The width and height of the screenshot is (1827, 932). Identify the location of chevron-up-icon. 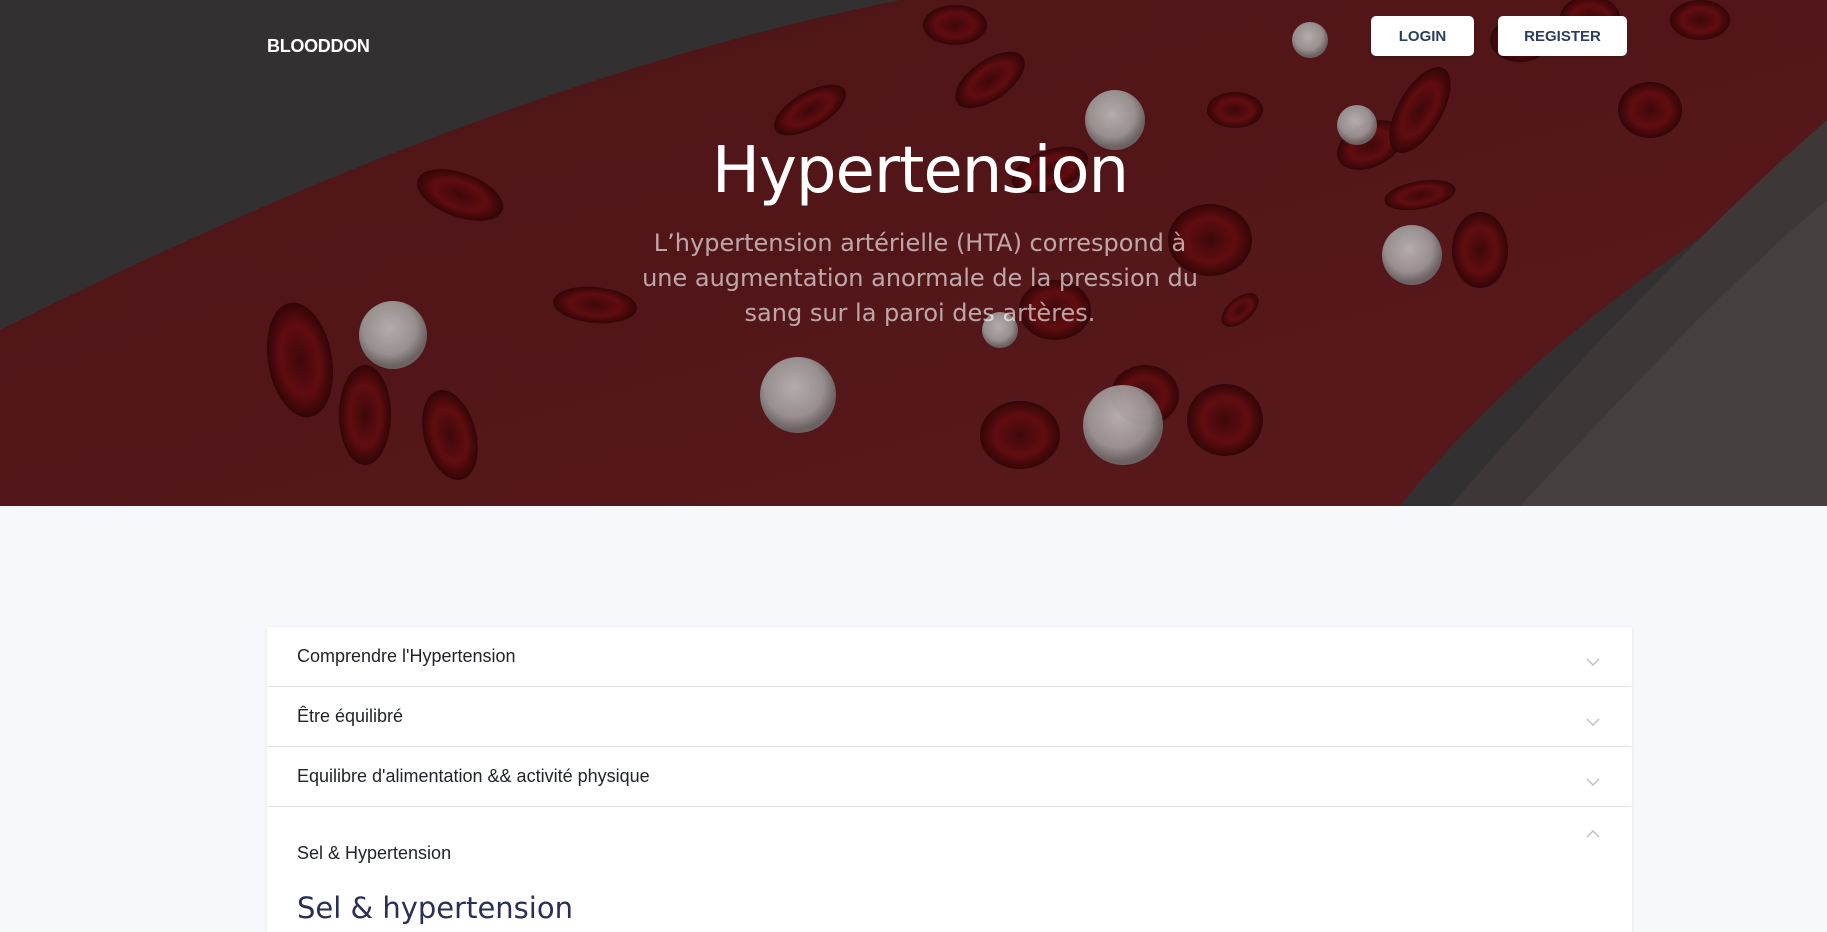
(1593, 833).